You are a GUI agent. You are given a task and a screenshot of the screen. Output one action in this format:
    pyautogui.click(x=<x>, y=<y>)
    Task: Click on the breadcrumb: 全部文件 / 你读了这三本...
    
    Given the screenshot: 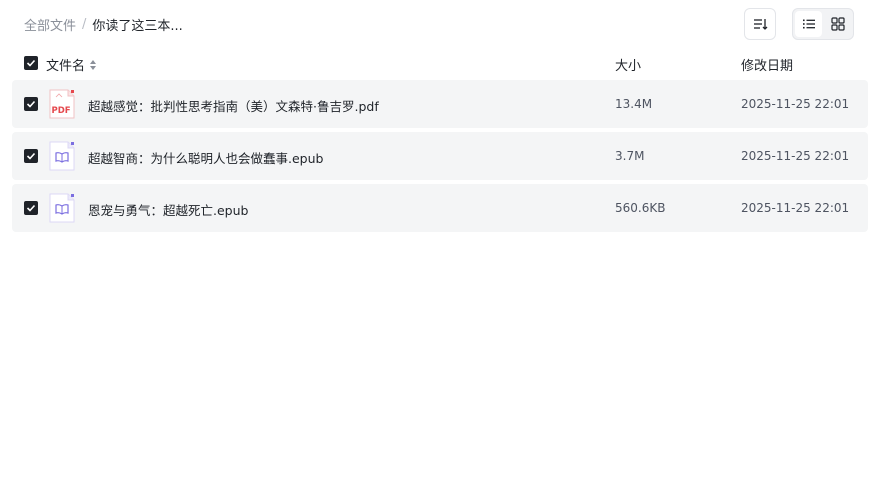 What is the action you would take?
    pyautogui.click(x=103, y=24)
    